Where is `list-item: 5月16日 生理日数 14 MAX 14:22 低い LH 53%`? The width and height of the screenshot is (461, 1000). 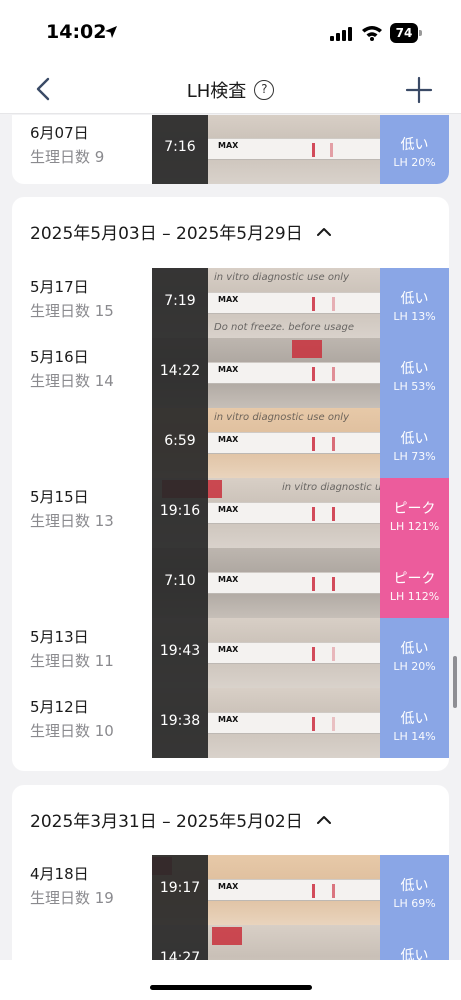 list-item: 5月16日 生理日数 14 MAX 14:22 低い LH 53% is located at coordinates (230, 373).